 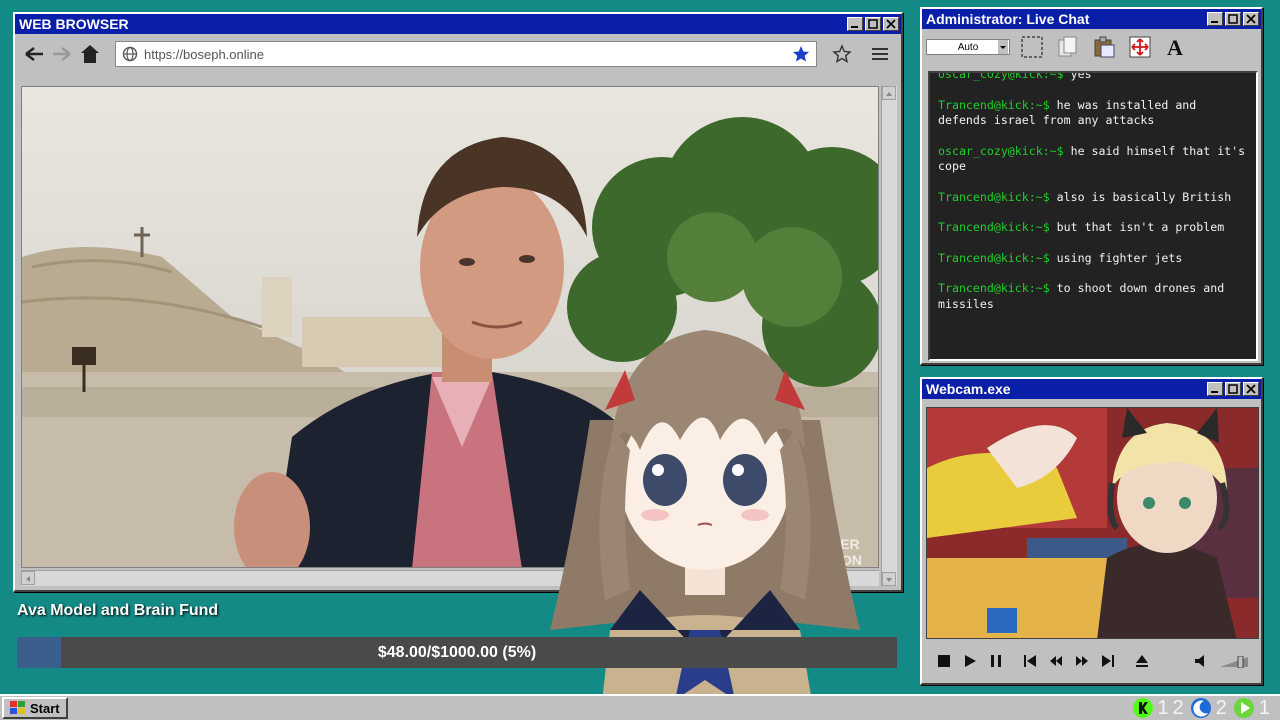 I want to click on kick-icon, so click(x=1142, y=708).